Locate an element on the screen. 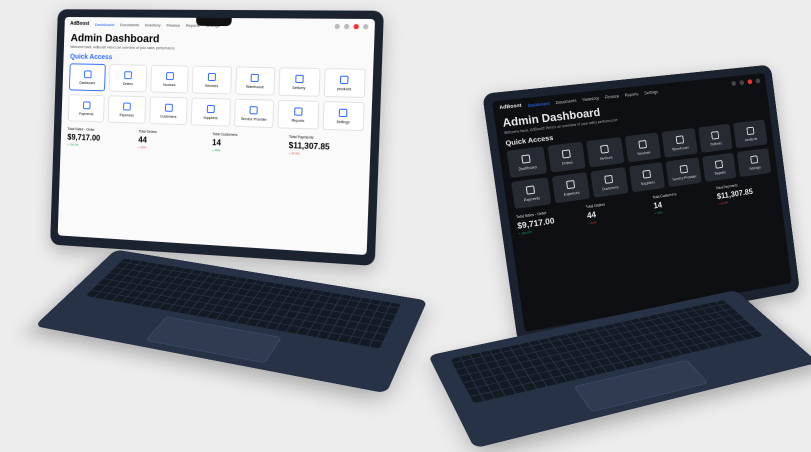  stat-total-payments: Total Payments $11,307.85 + 10.2% is located at coordinates (325, 146).